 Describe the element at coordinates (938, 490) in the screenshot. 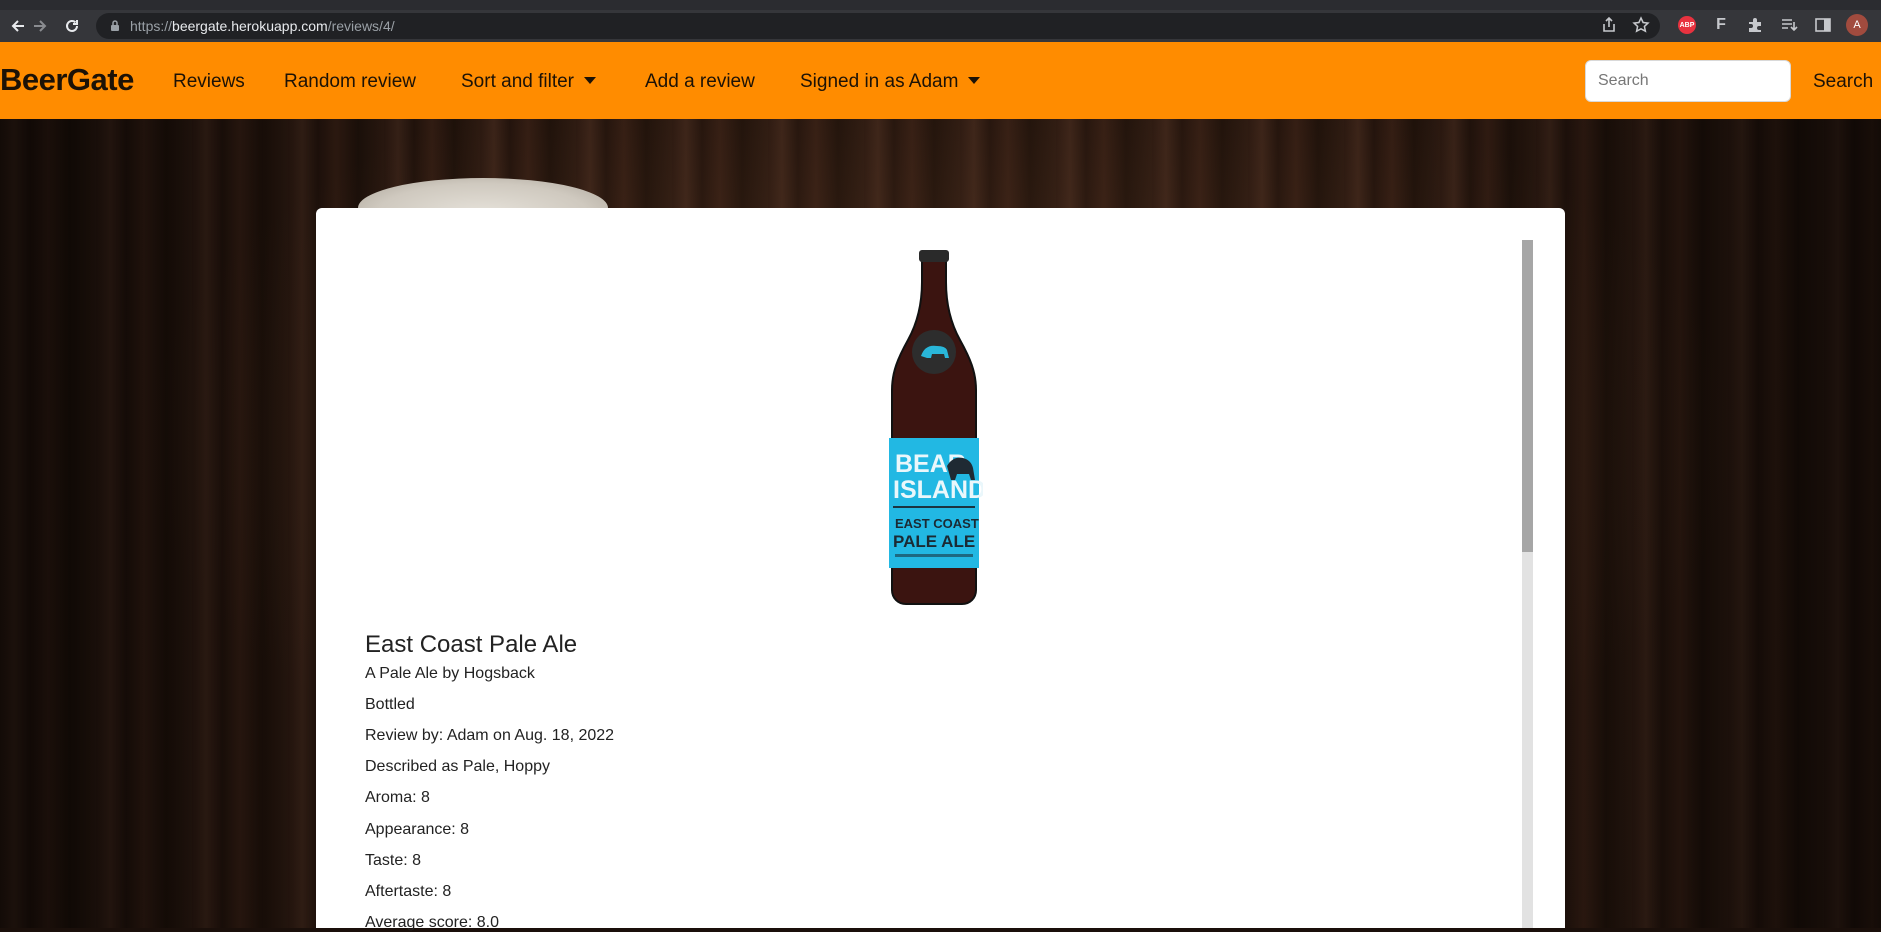

I see `svg-text: ISLAND` at that location.